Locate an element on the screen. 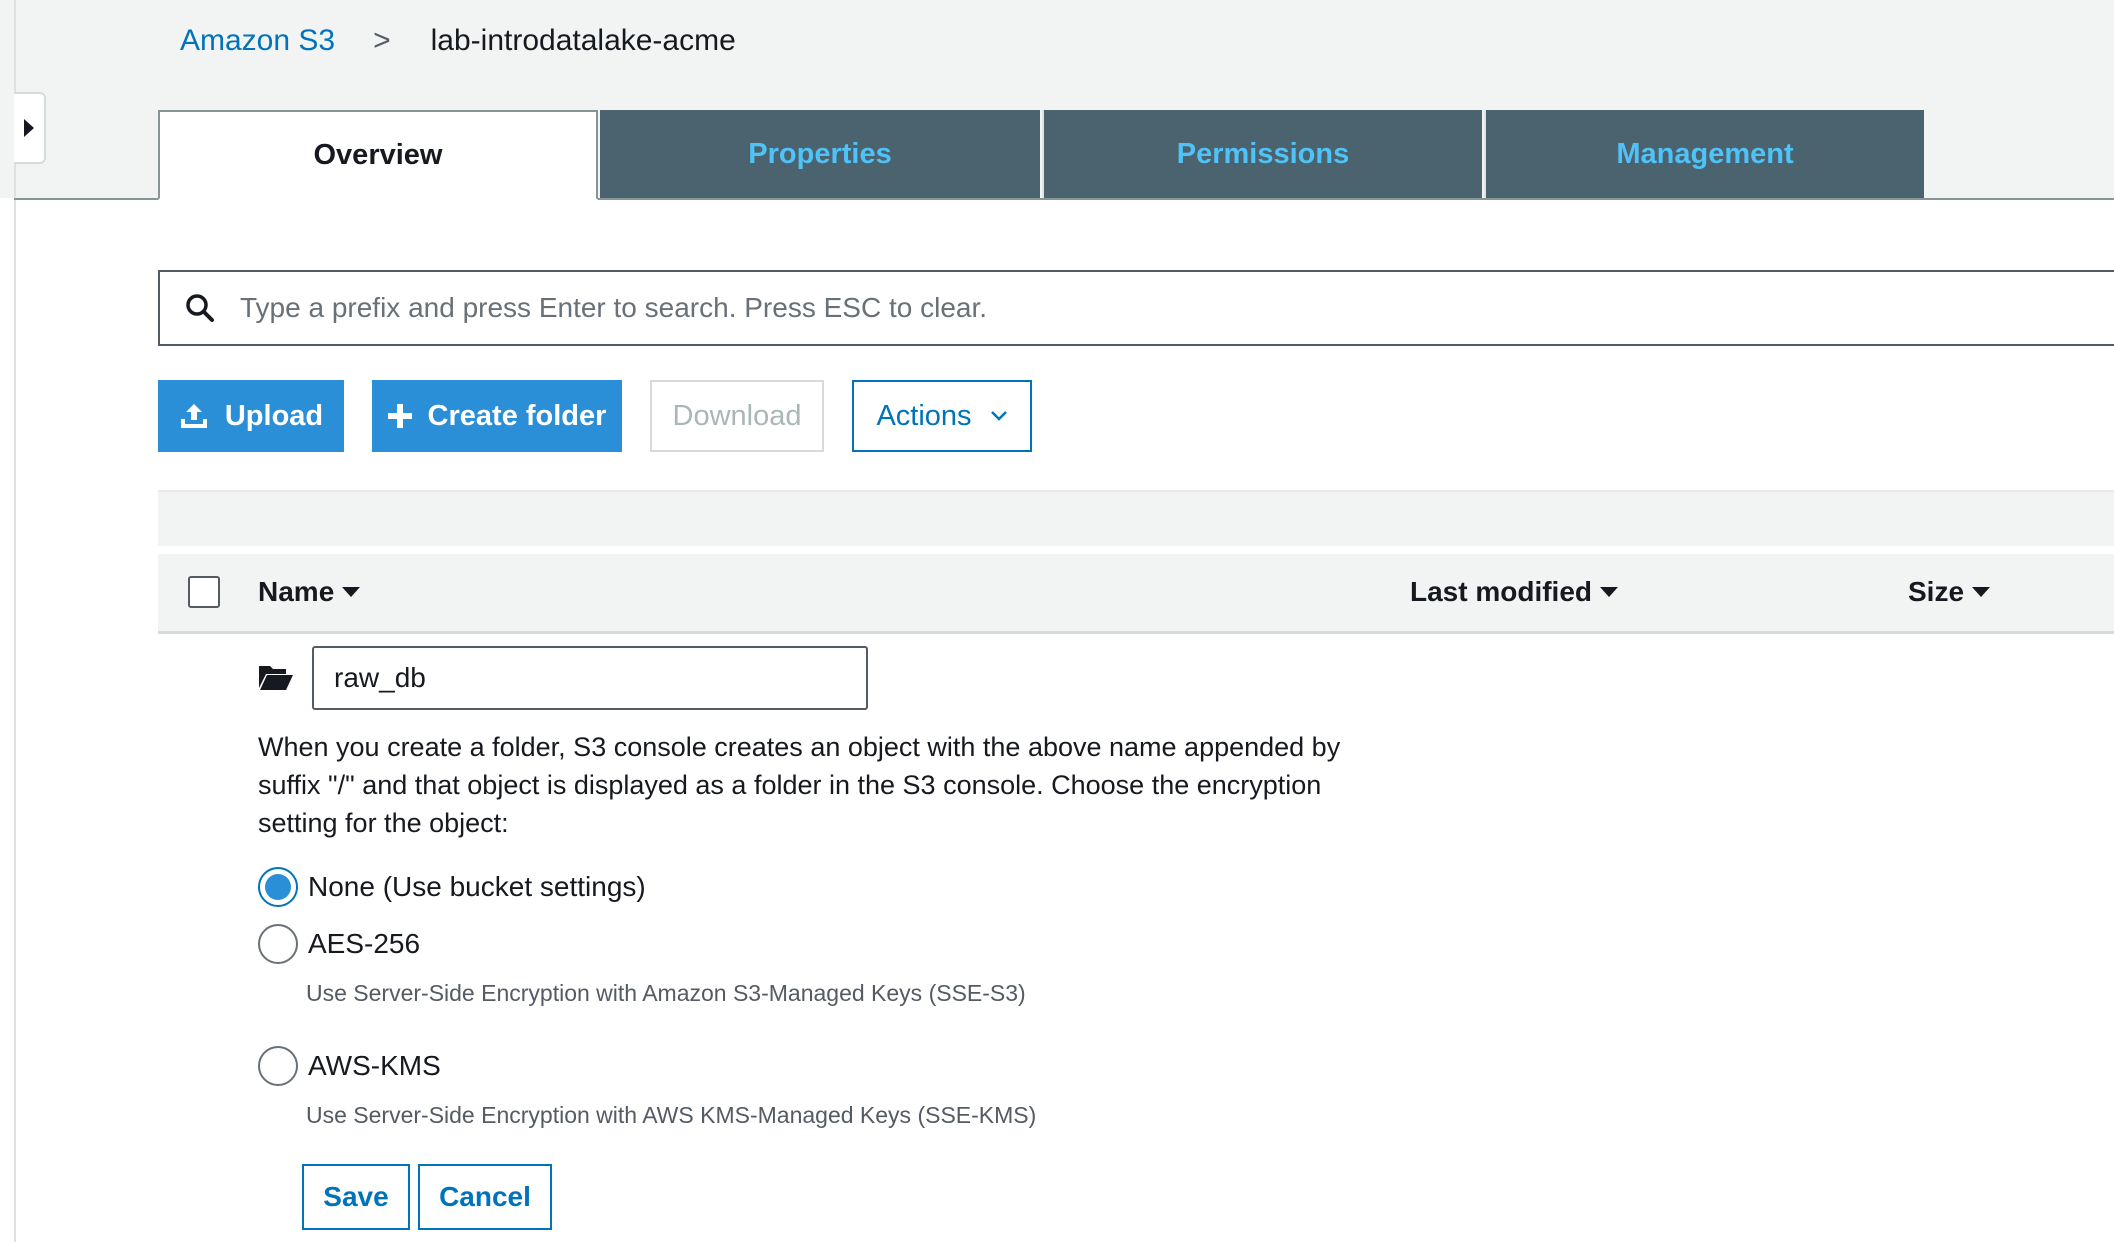 The width and height of the screenshot is (2114, 1242). table-toolbar-strip is located at coordinates (1136, 518).